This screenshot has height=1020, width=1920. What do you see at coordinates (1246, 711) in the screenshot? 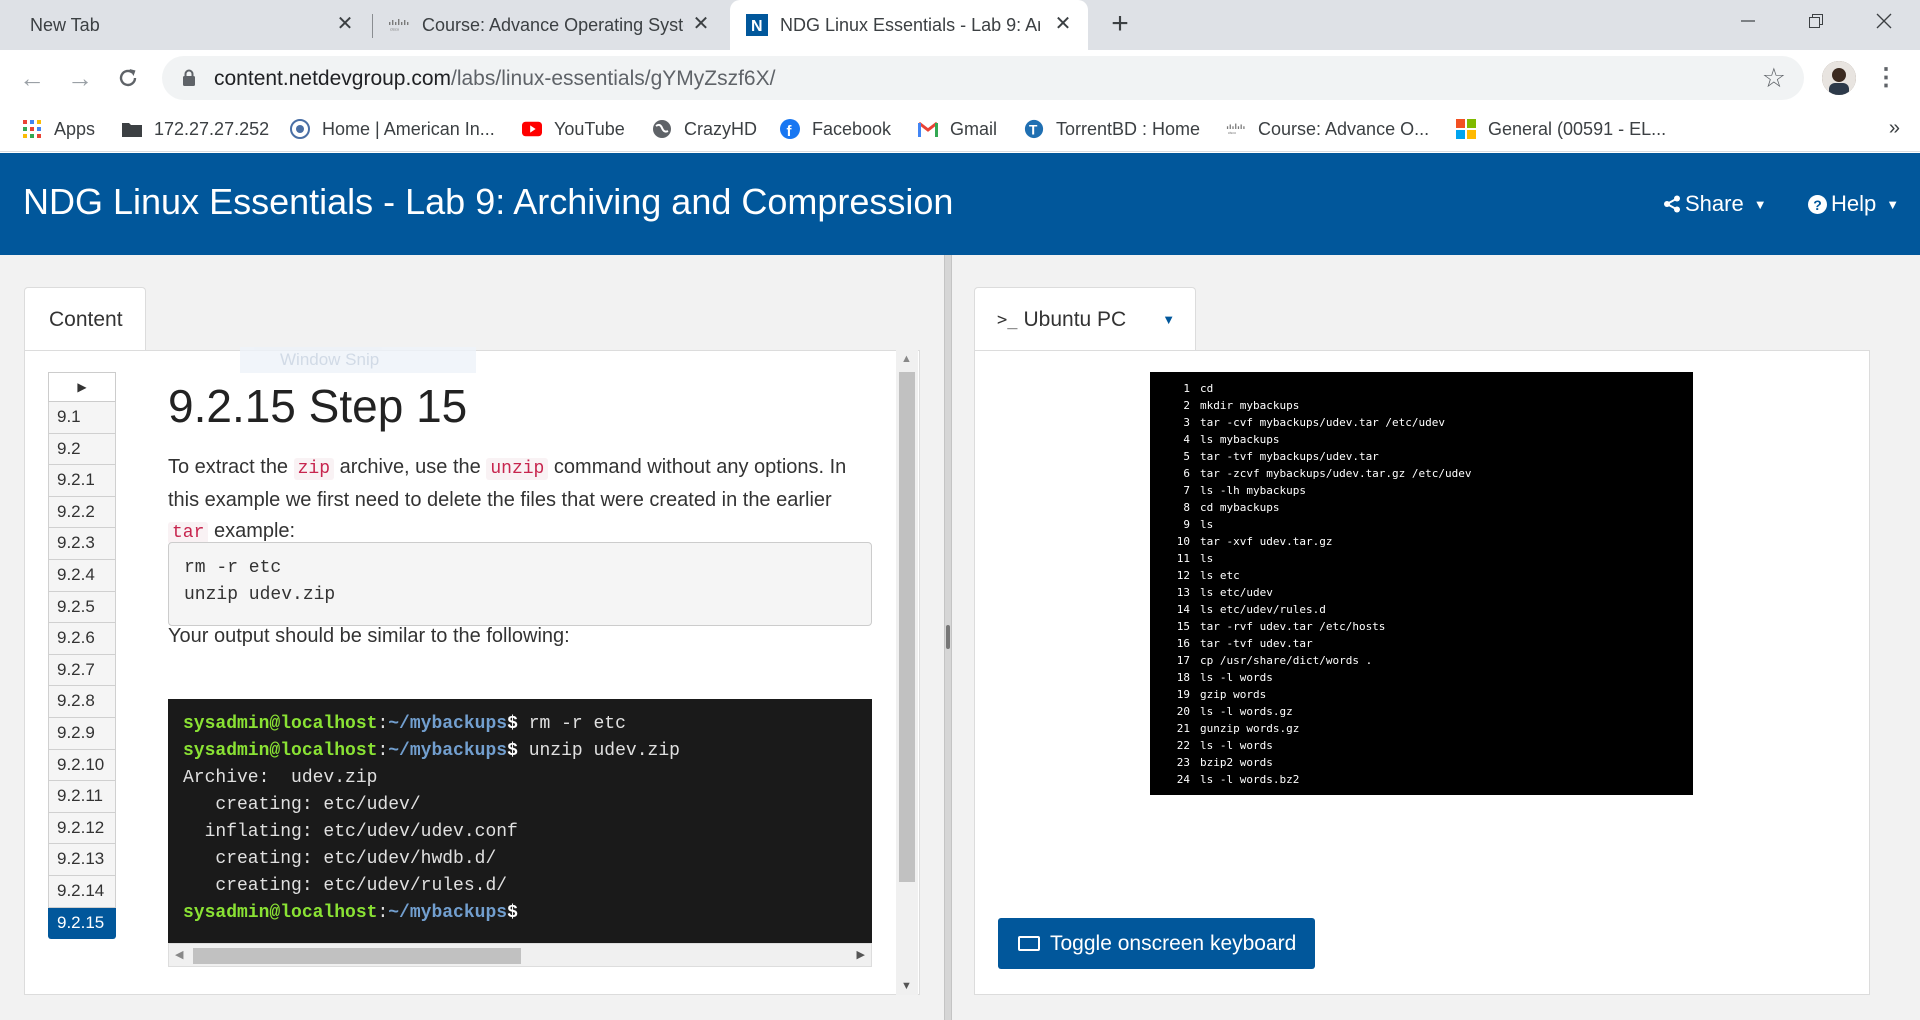
I see `history-command: ls -l words.gz` at bounding box center [1246, 711].